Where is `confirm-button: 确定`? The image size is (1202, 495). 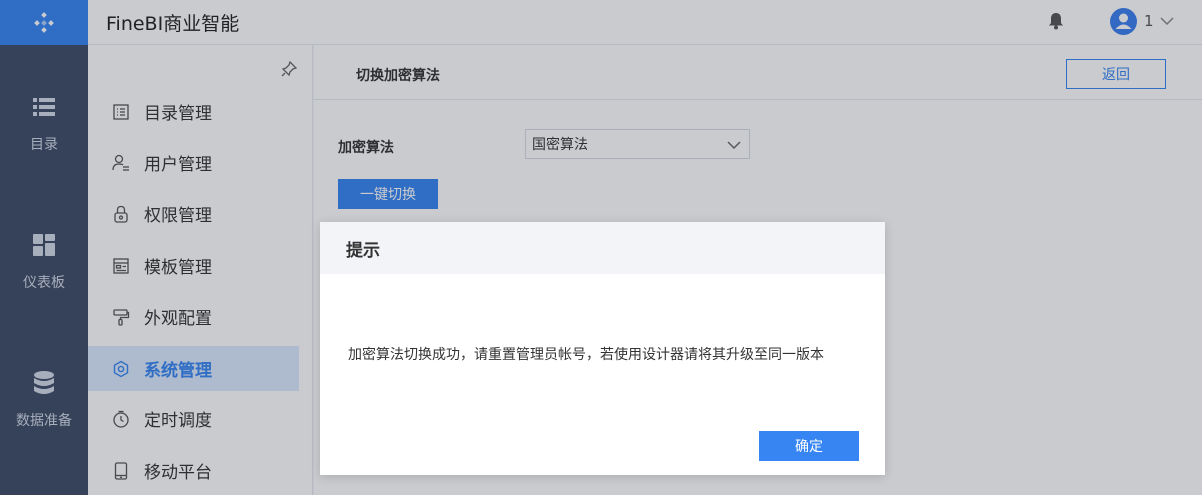 confirm-button: 确定 is located at coordinates (809, 446).